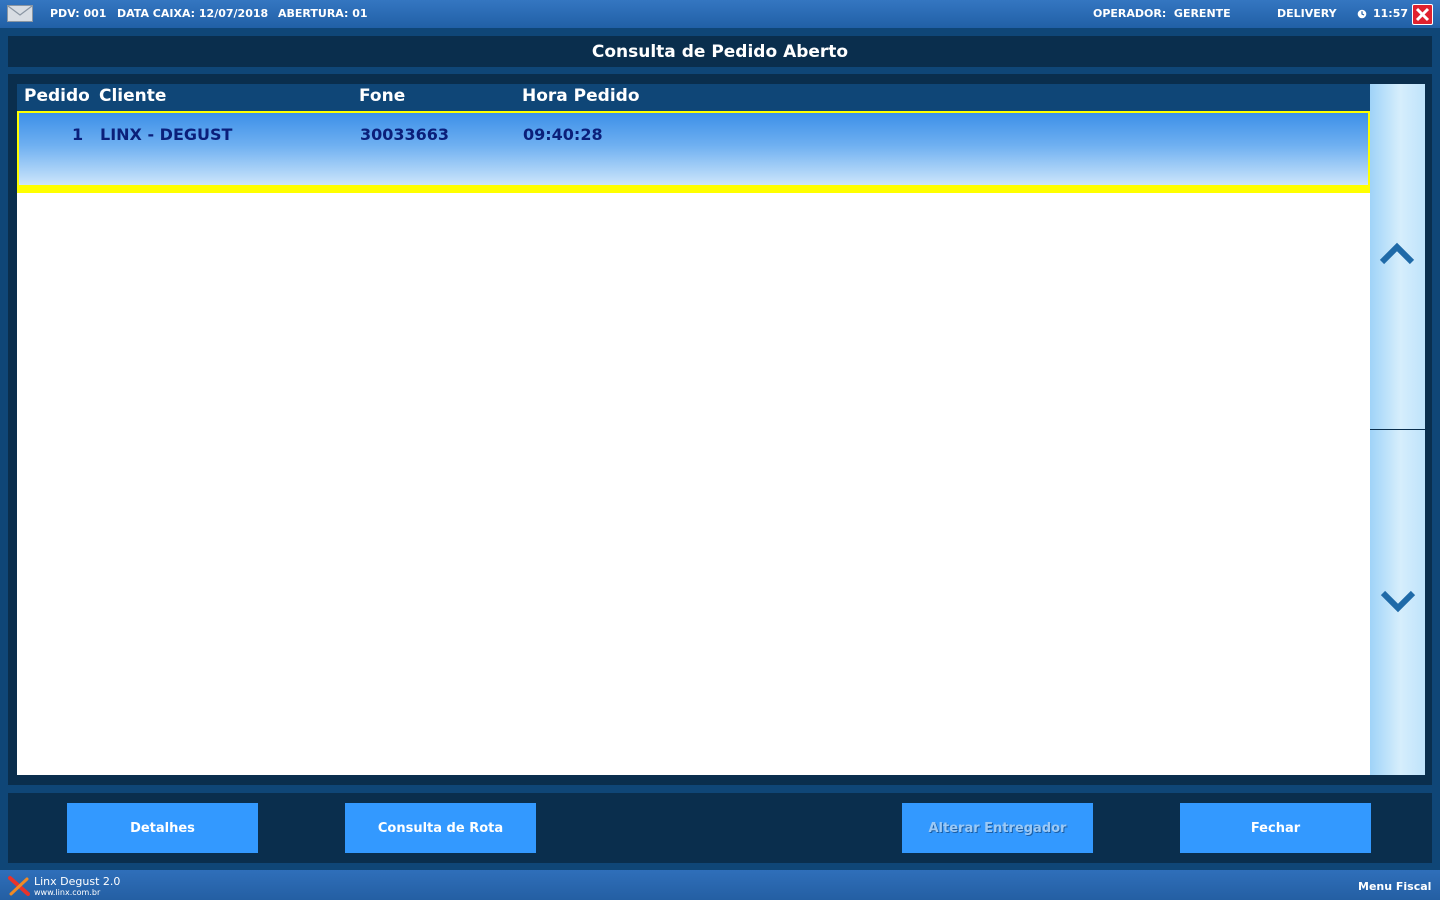 The height and width of the screenshot is (900, 1440). Describe the element at coordinates (323, 13) in the screenshot. I see `abertura-label: ABERTURA: 01` at that location.